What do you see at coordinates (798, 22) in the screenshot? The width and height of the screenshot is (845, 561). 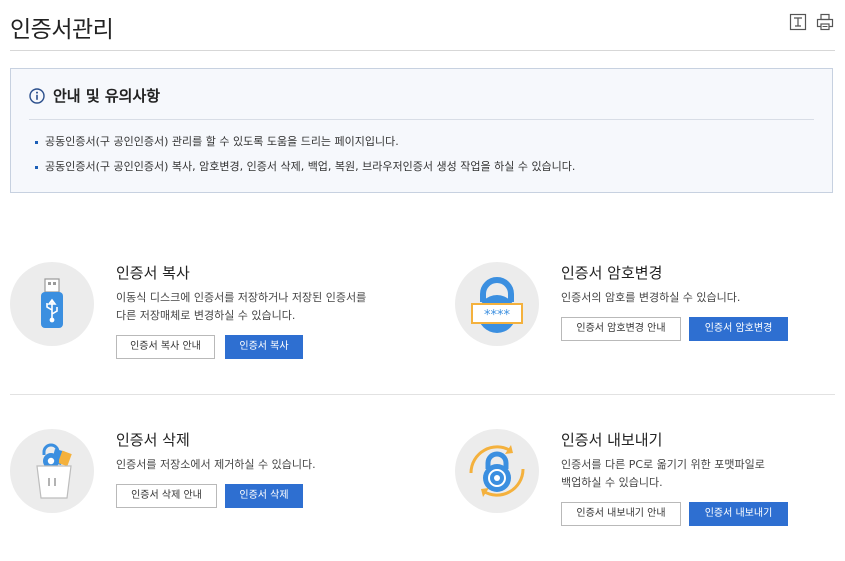 I see `download-icon` at bounding box center [798, 22].